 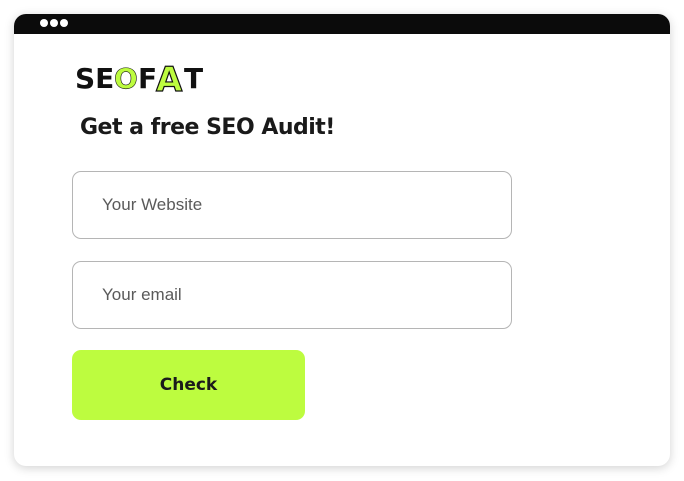 I want to click on seofat-logo: SE O F A T, so click(x=139, y=77).